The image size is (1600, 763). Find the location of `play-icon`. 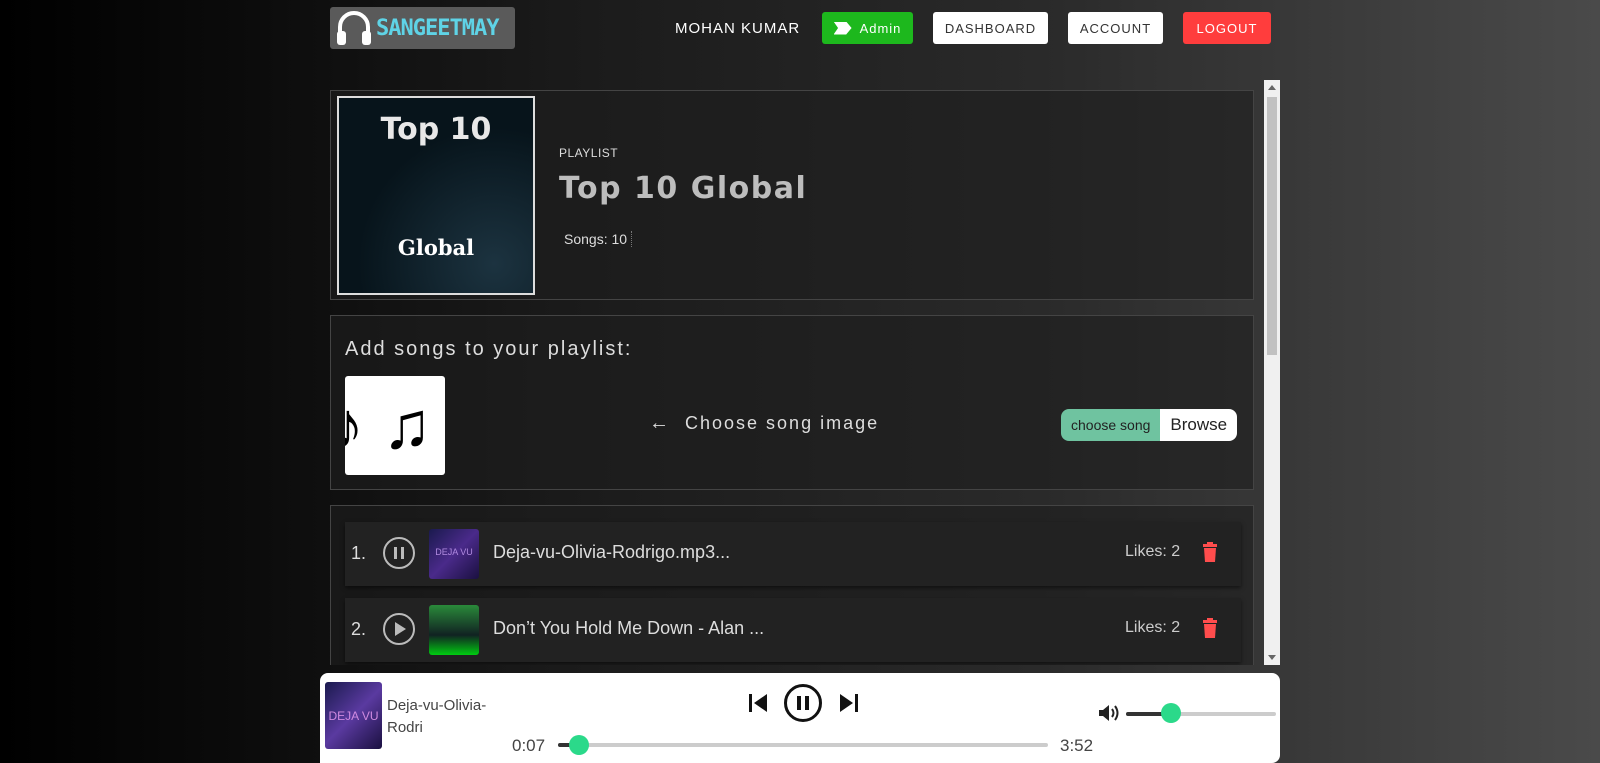

play-icon is located at coordinates (400, 629).